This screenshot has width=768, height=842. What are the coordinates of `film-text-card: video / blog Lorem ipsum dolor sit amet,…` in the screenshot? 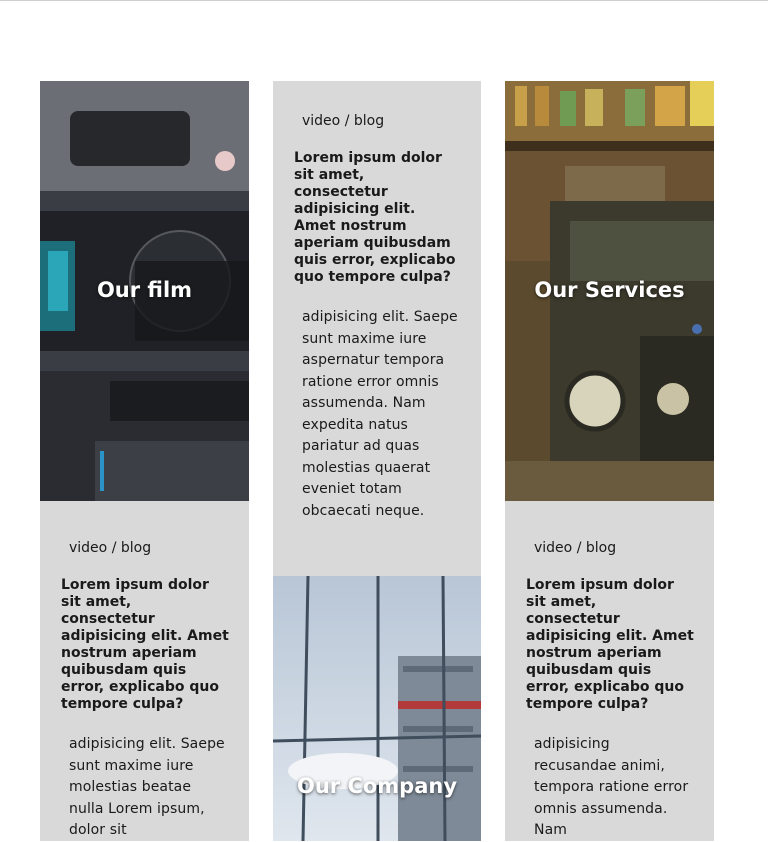 It's located at (144, 671).